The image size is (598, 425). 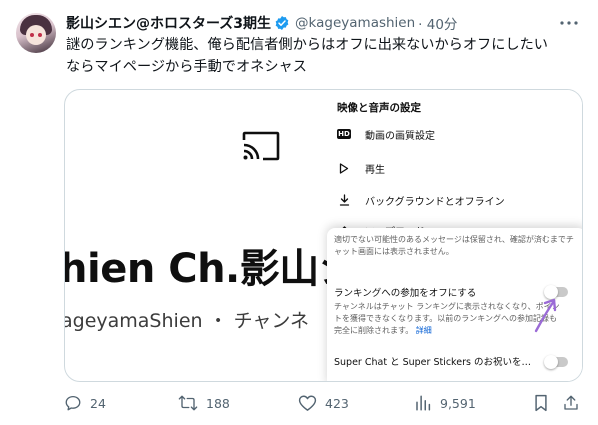 I want to click on views-icon, so click(x=423, y=403).